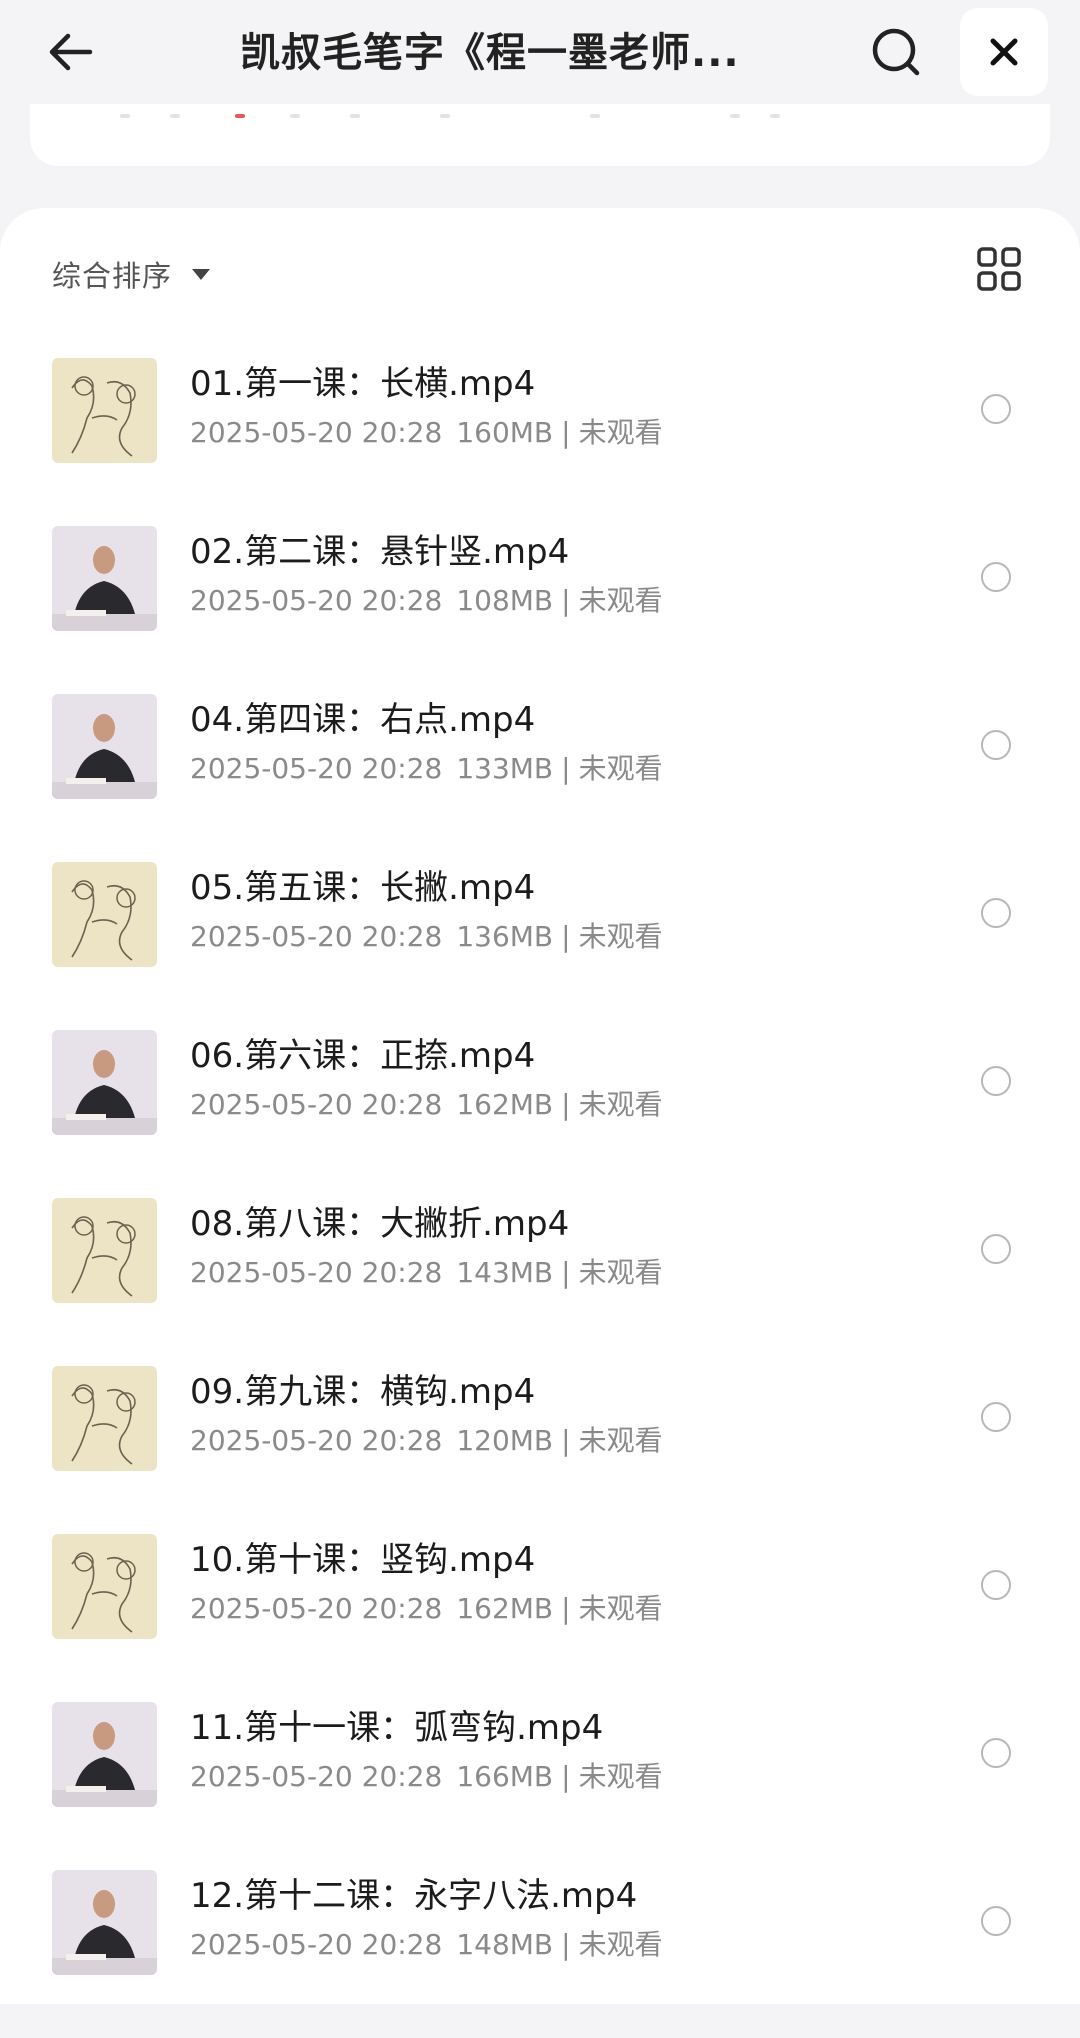  What do you see at coordinates (540, 117) in the screenshot?
I see `card-remnant` at bounding box center [540, 117].